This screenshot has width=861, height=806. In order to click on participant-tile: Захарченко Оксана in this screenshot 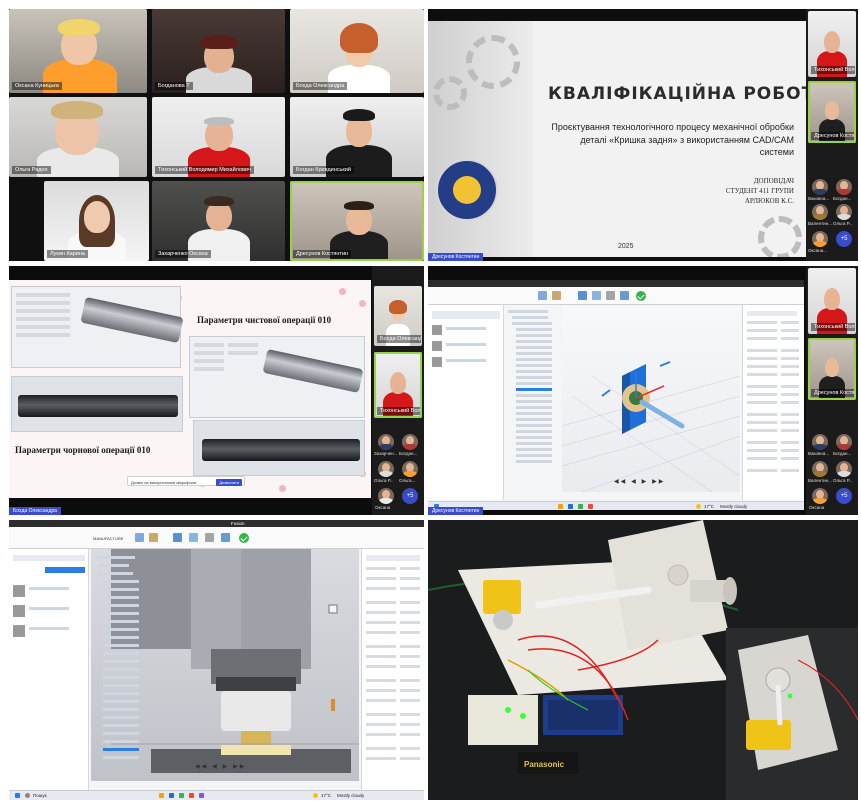, I will do `click(218, 221)`.